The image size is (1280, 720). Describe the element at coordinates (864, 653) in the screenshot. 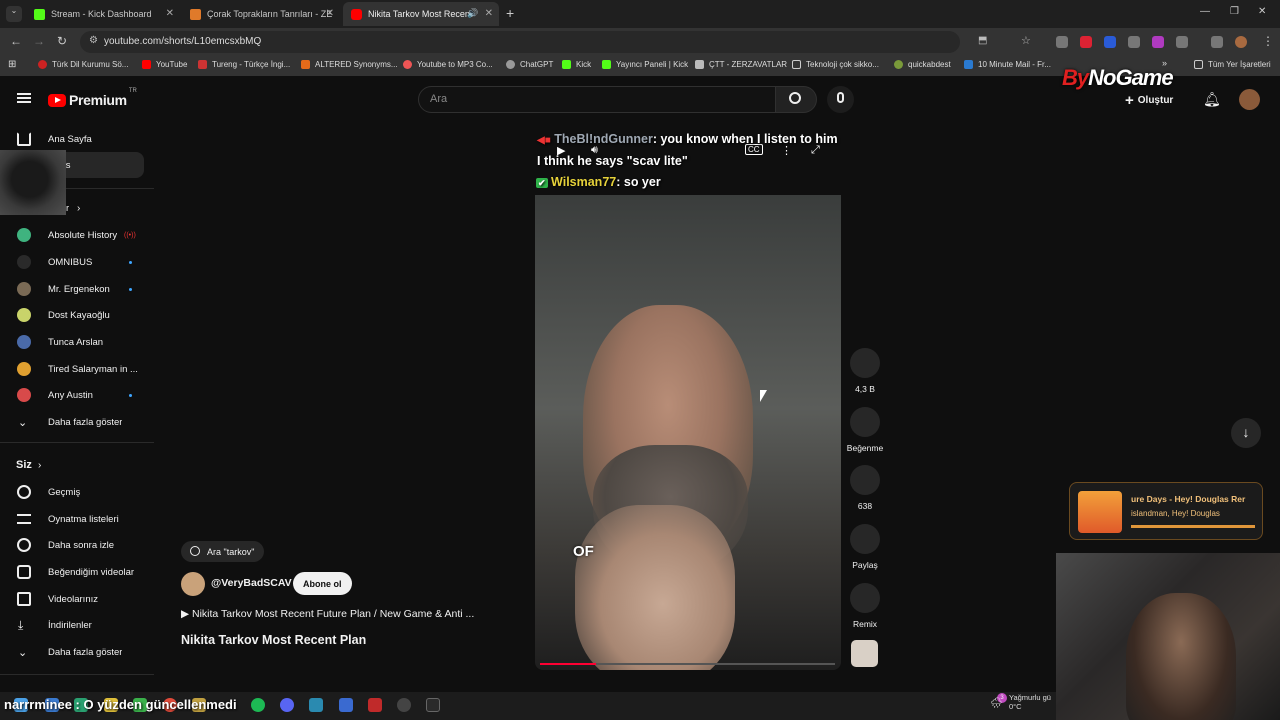

I see `sound-source-thumbnail` at that location.